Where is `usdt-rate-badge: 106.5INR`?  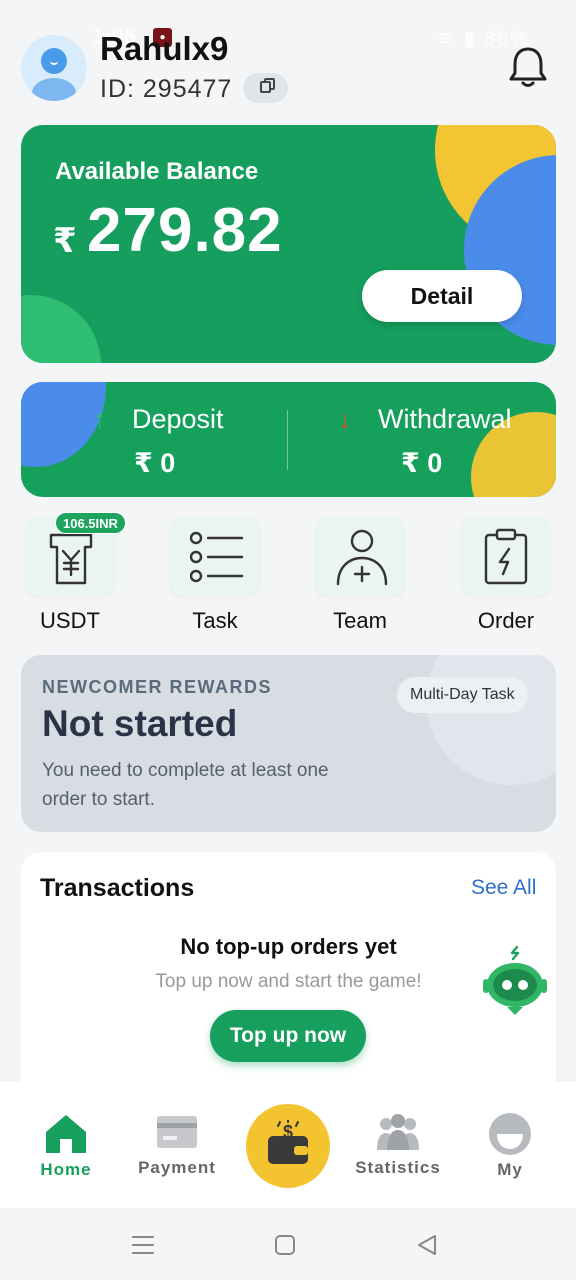
usdt-rate-badge: 106.5INR is located at coordinates (90, 523).